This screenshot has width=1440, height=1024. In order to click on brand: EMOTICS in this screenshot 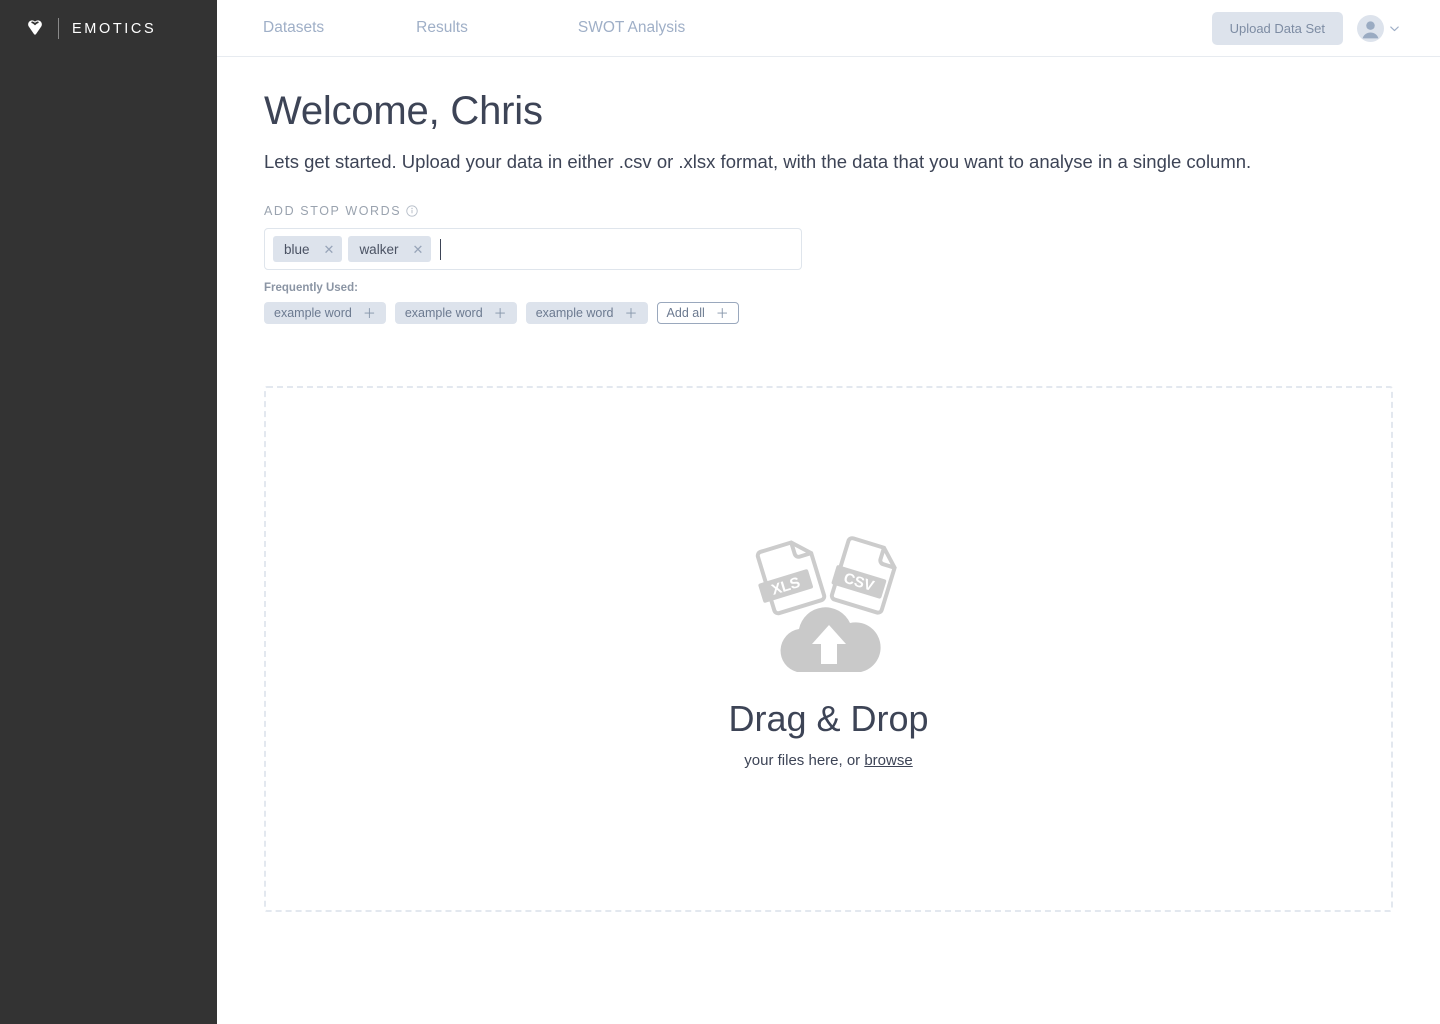, I will do `click(108, 28)`.